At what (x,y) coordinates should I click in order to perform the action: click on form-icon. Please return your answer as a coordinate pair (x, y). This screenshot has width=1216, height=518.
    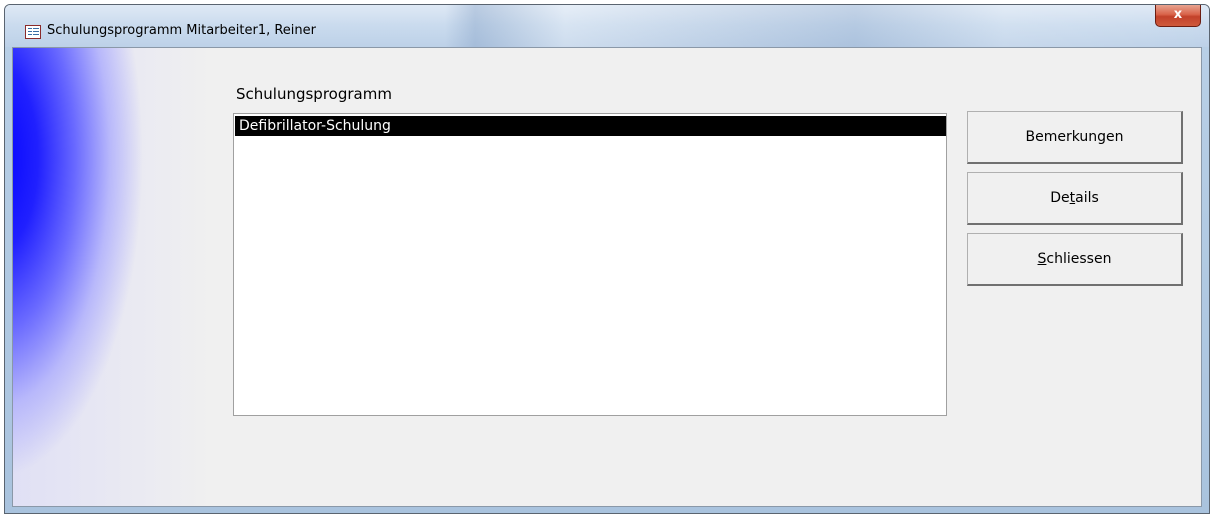
    Looking at the image, I should click on (33, 32).